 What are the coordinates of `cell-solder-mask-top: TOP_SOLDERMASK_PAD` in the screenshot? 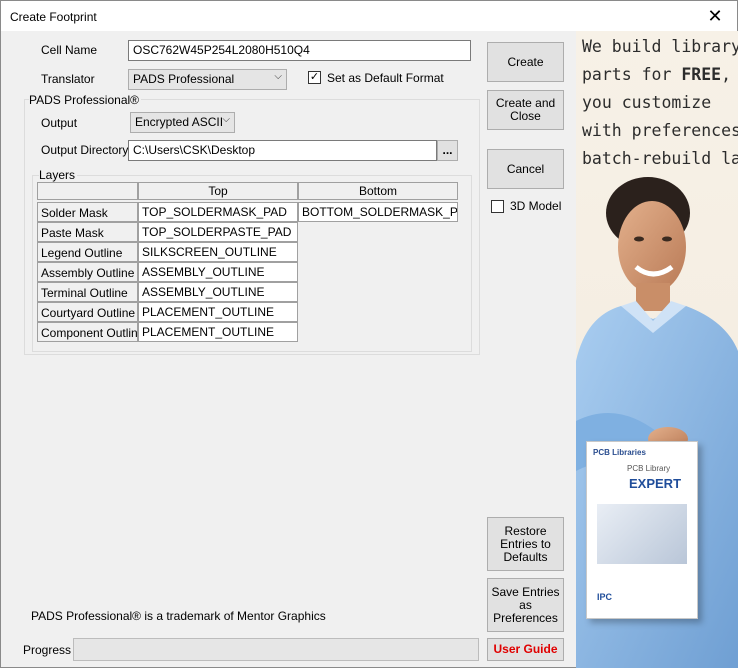 It's located at (218, 212).